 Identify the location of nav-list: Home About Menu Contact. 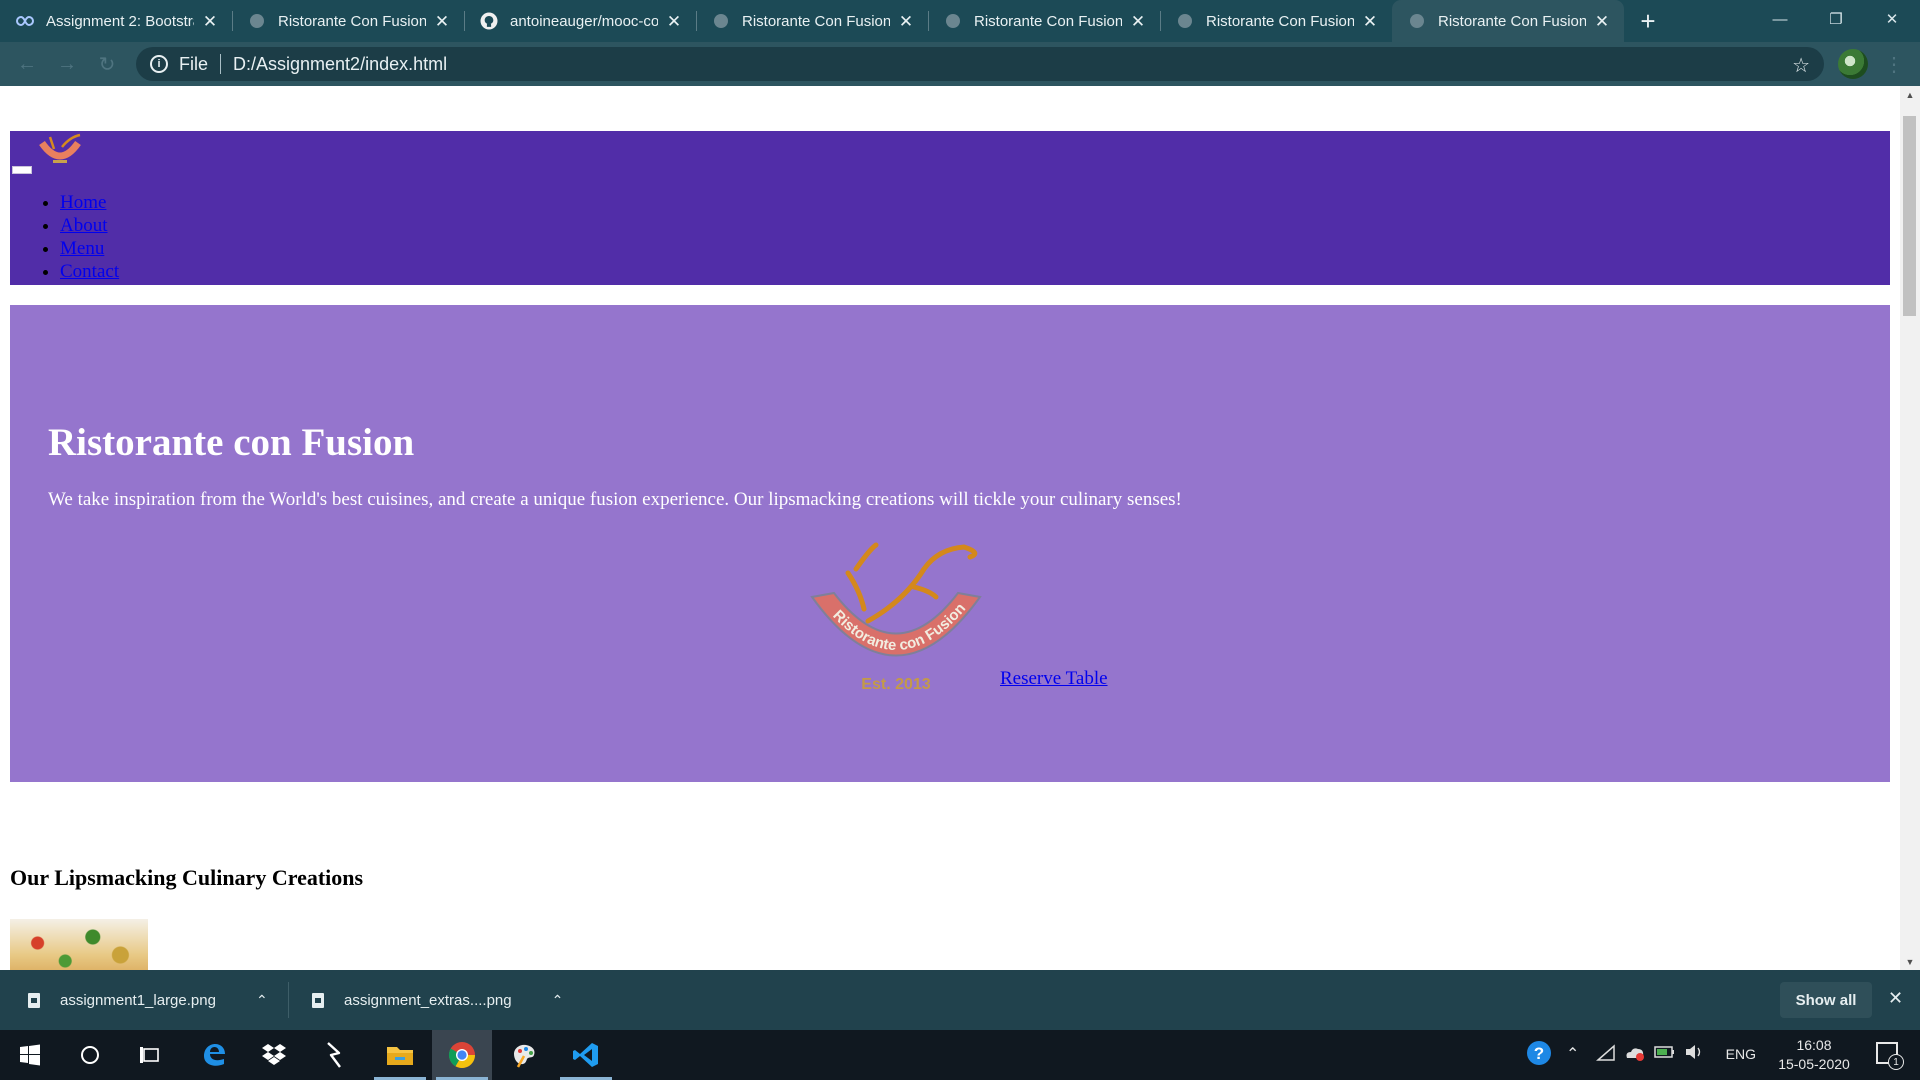
(64, 237).